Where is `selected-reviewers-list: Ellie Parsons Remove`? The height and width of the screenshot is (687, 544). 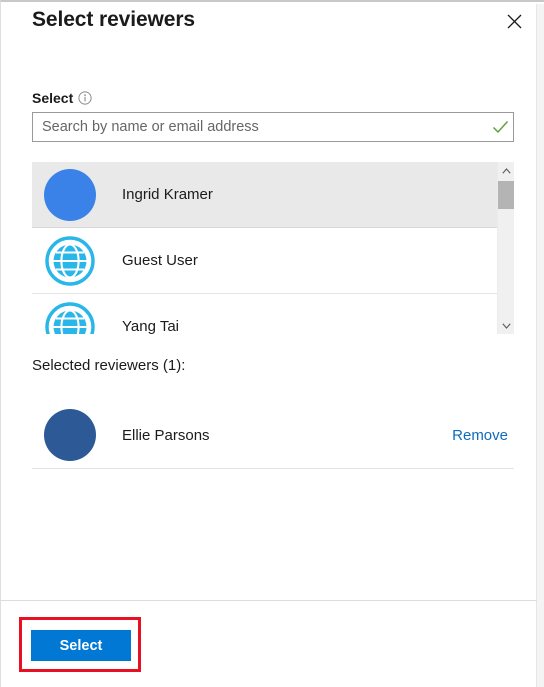 selected-reviewers-list: Ellie Parsons Remove is located at coordinates (273, 435).